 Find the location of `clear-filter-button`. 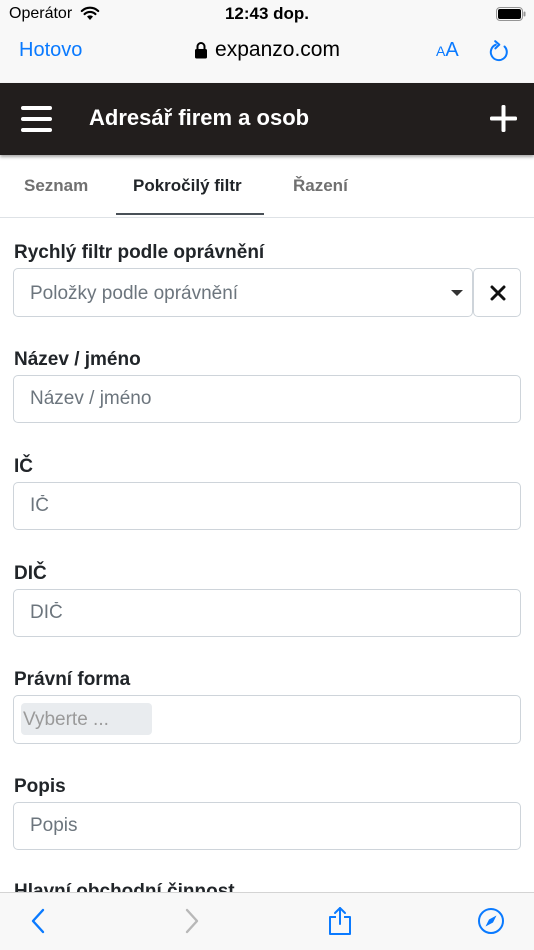

clear-filter-button is located at coordinates (497, 292).